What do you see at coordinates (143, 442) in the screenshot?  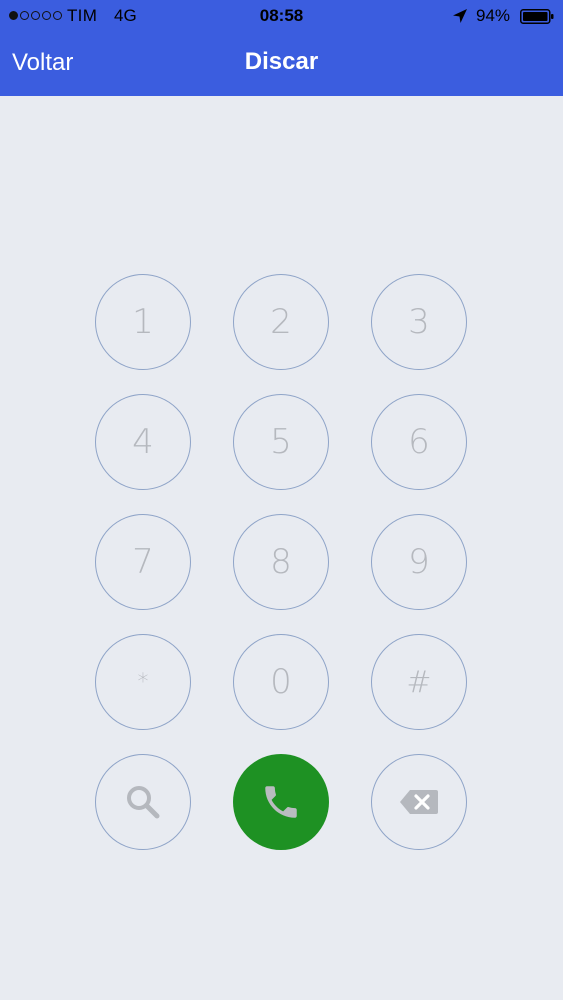 I see `key-4: 4` at bounding box center [143, 442].